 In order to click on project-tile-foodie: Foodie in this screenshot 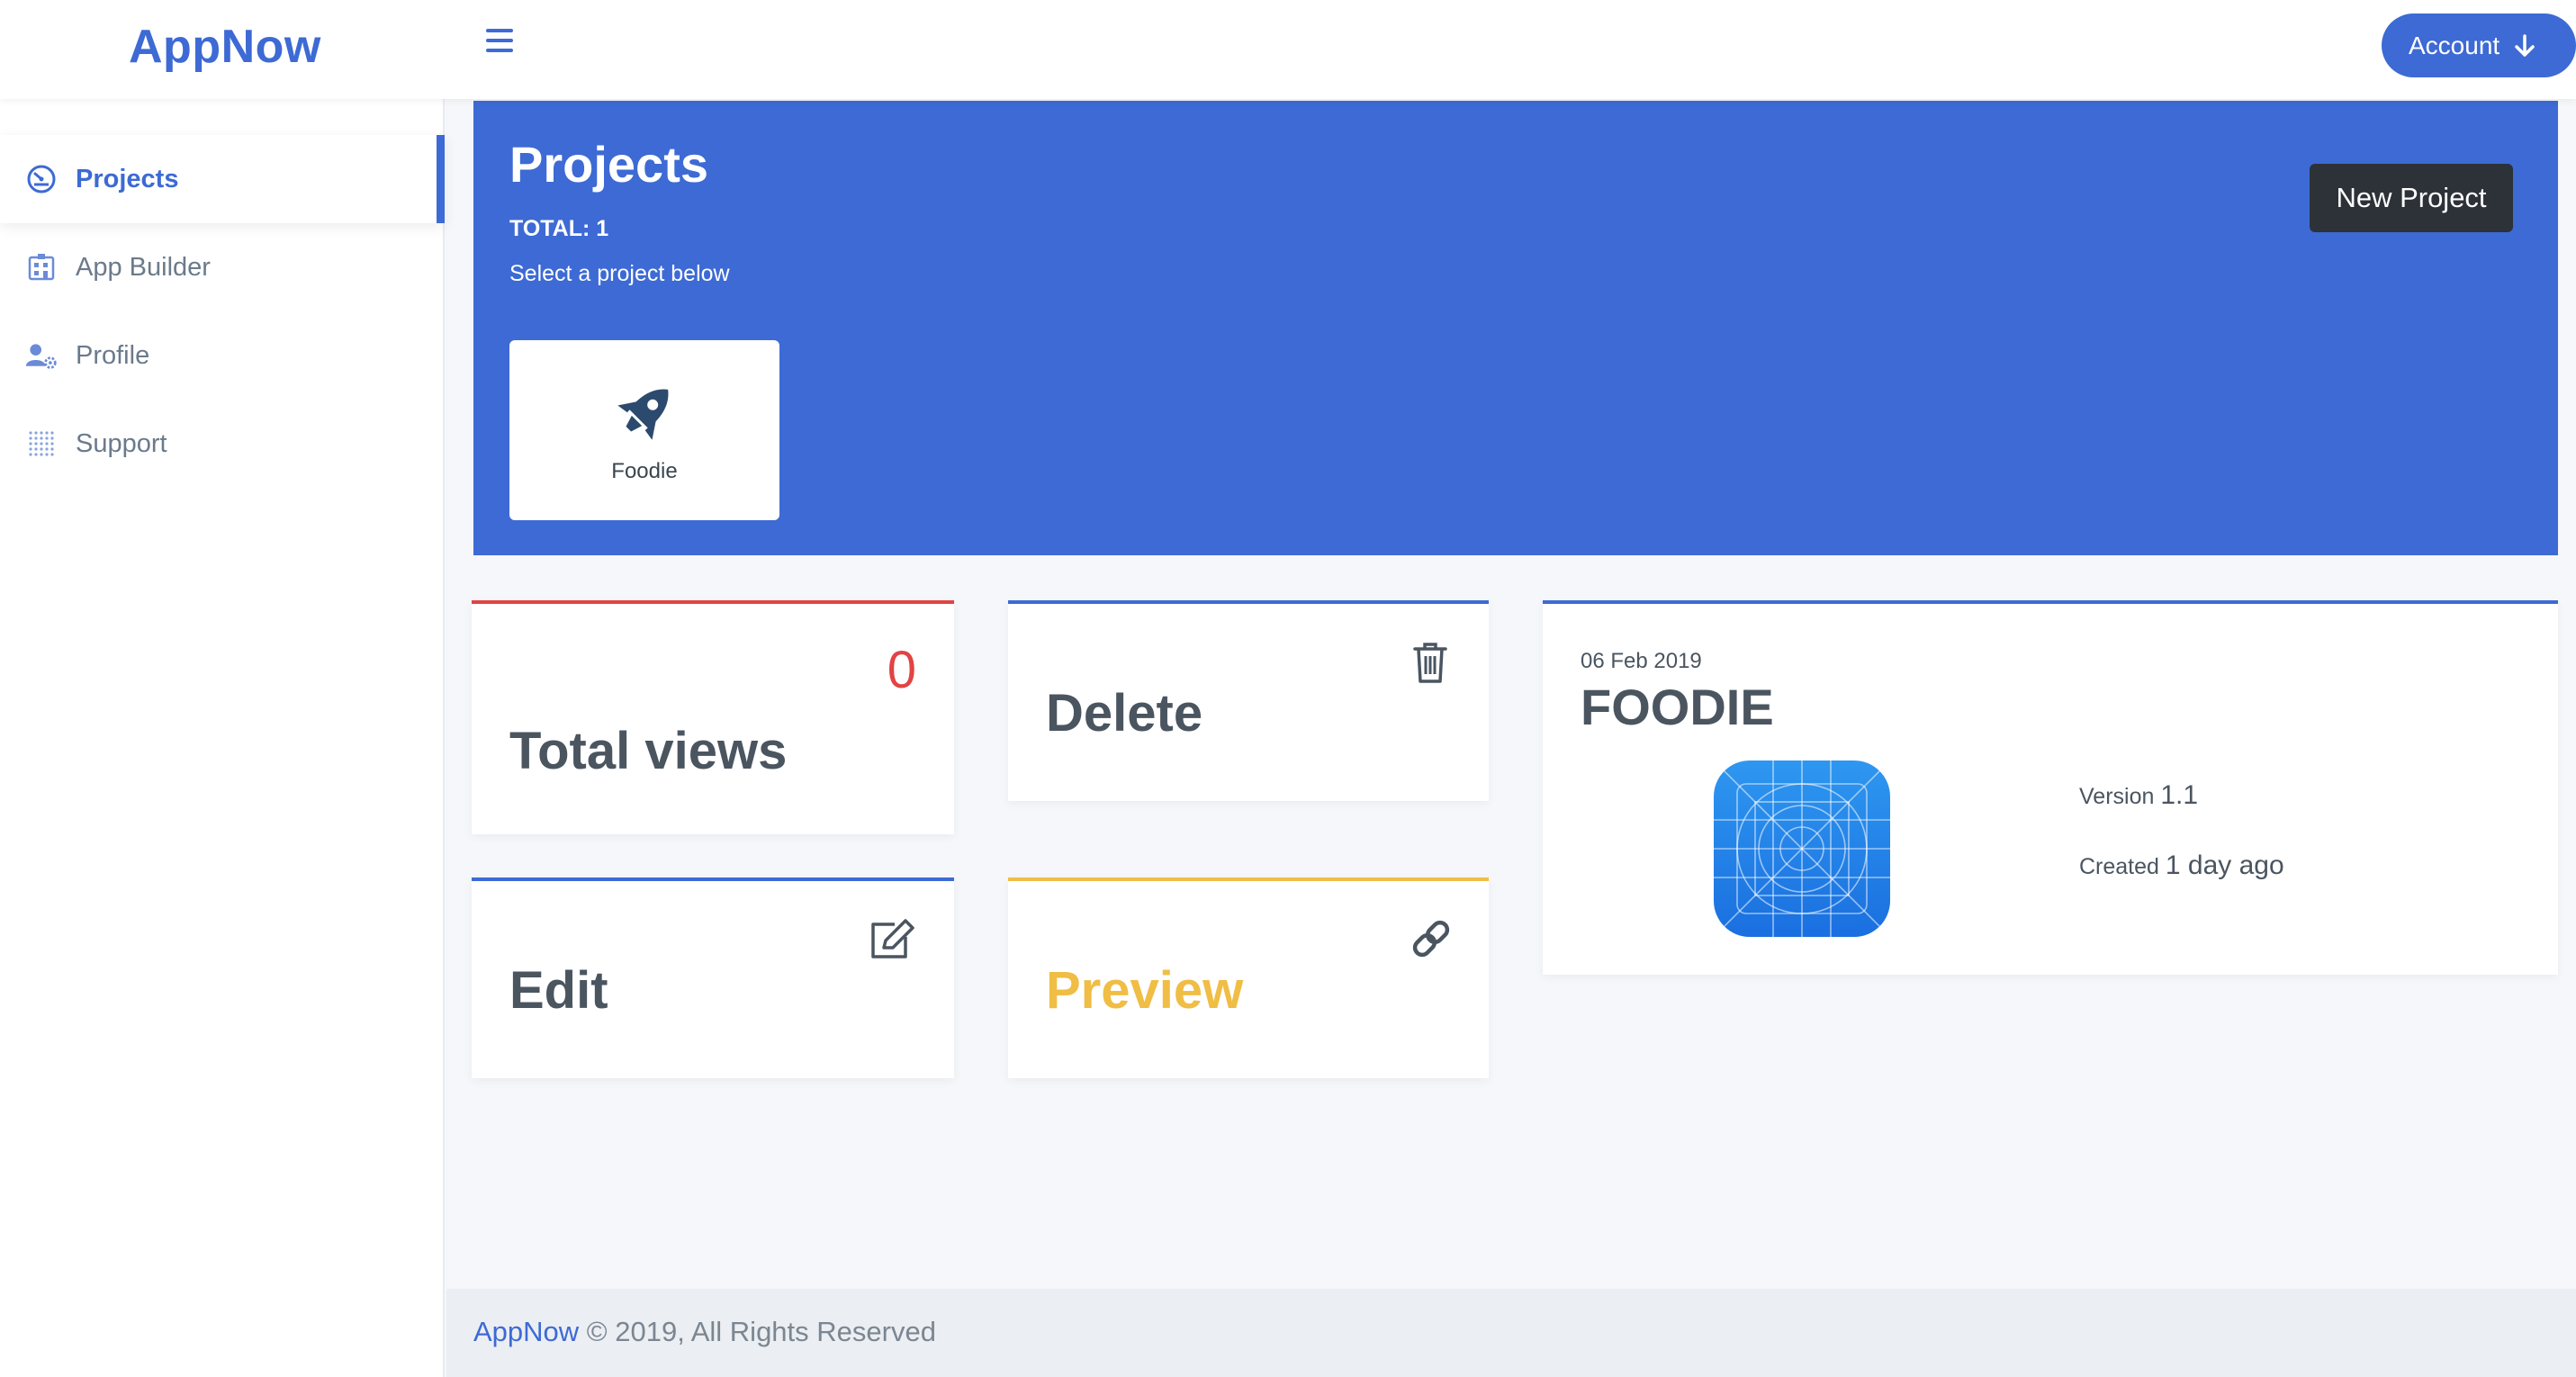, I will do `click(644, 430)`.